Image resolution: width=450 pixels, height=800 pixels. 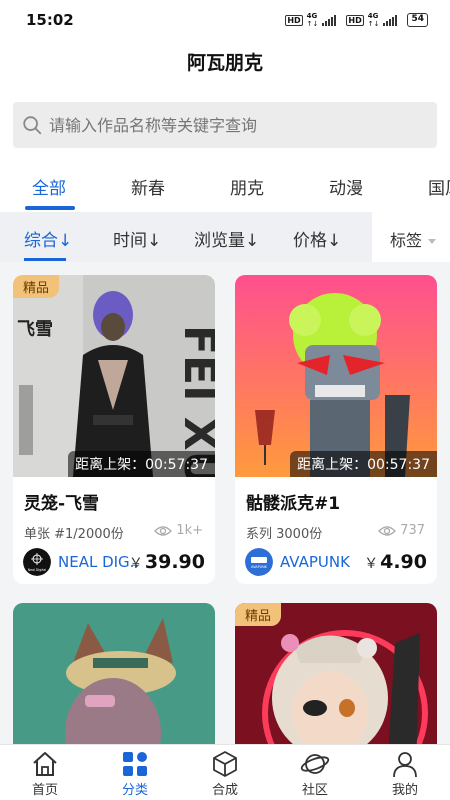 I want to click on sort-comprehensive: 综合↓, so click(x=48, y=238).